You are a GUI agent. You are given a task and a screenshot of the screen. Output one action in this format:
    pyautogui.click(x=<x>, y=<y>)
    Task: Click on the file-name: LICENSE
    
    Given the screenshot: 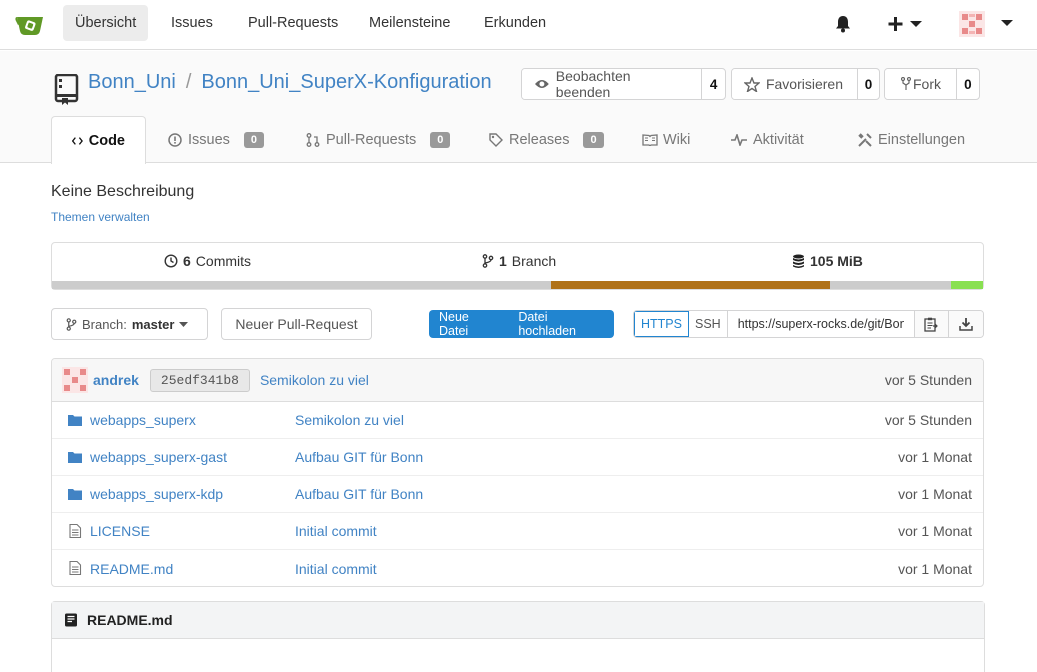 What is the action you would take?
    pyautogui.click(x=120, y=531)
    